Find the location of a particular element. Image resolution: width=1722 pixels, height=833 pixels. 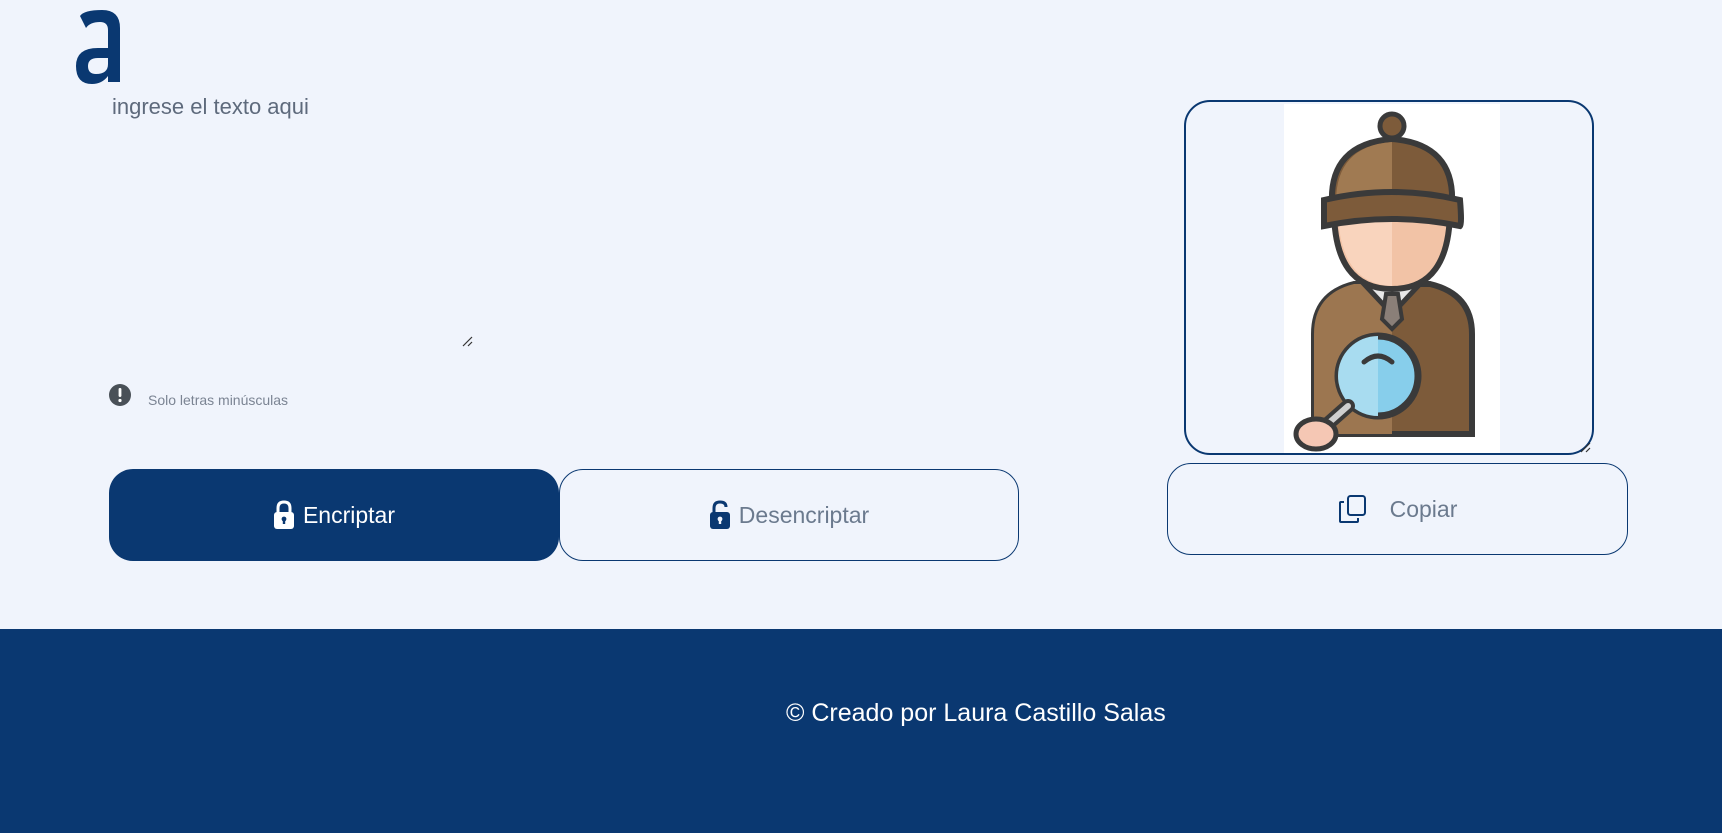

resize-handle-icon is located at coordinates (467, 341).